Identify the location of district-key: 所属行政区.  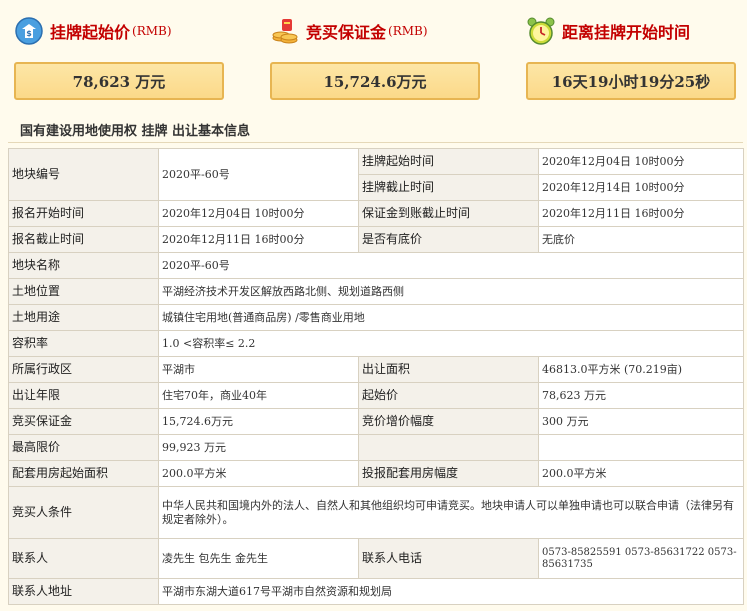
(83, 369).